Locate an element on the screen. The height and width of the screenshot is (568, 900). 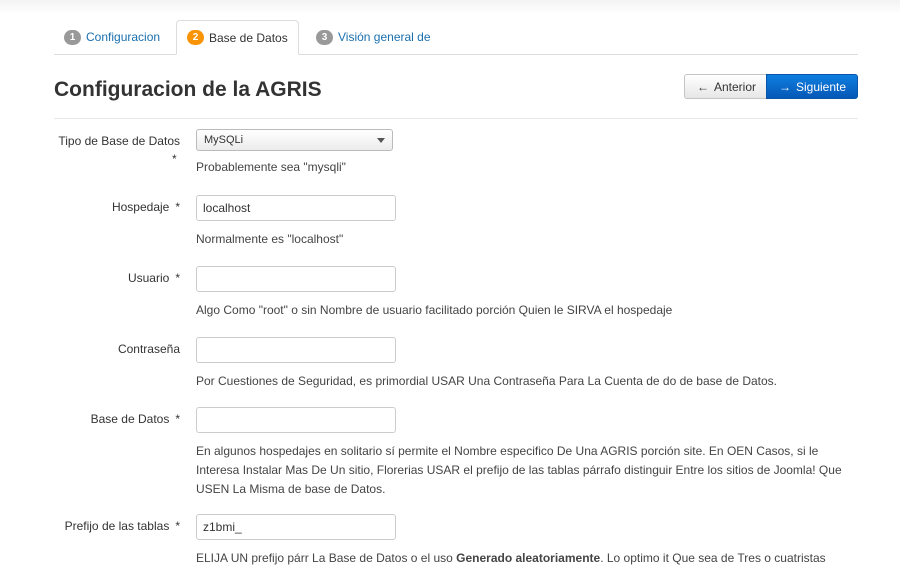
user-required-mark: * is located at coordinates (177, 278).